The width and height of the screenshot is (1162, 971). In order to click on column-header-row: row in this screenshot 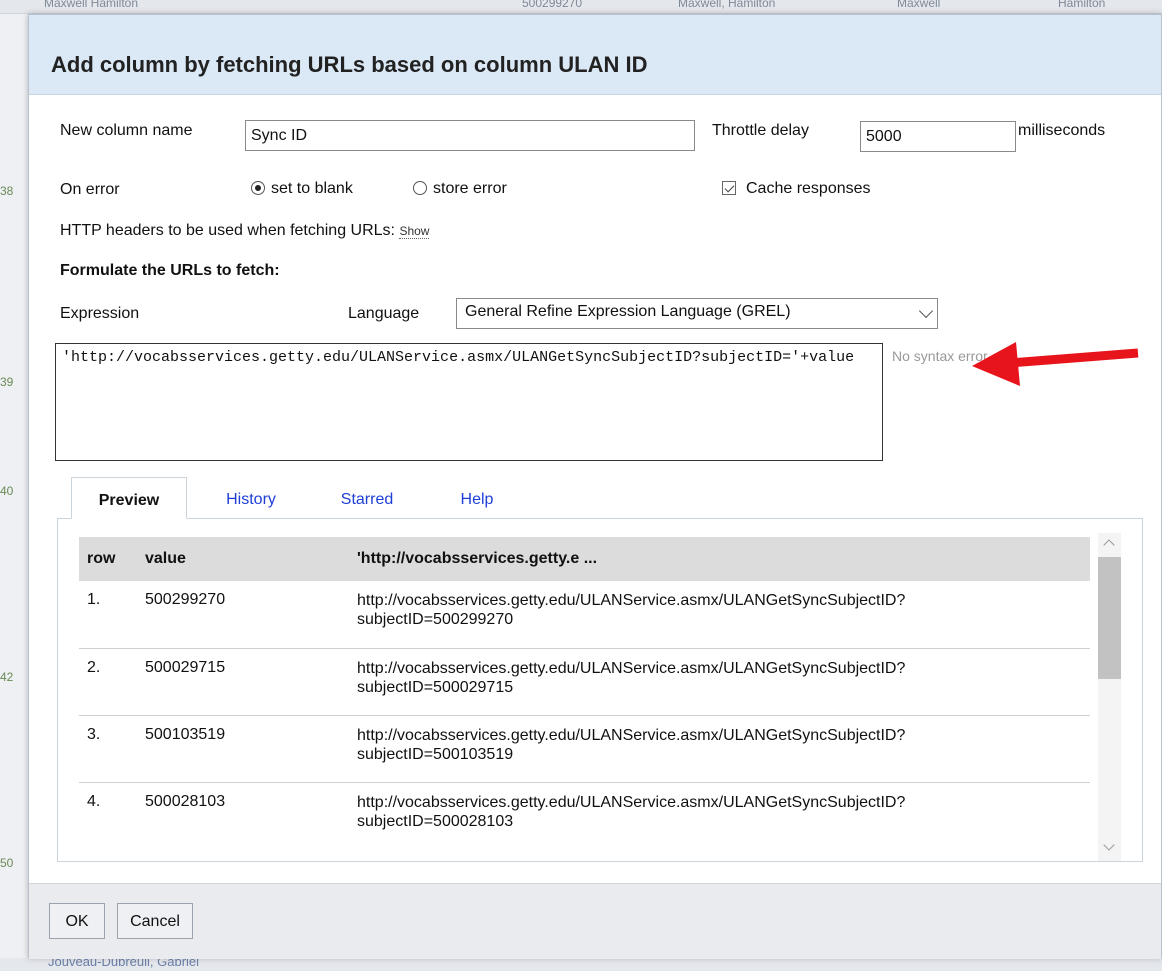, I will do `click(108, 559)`.